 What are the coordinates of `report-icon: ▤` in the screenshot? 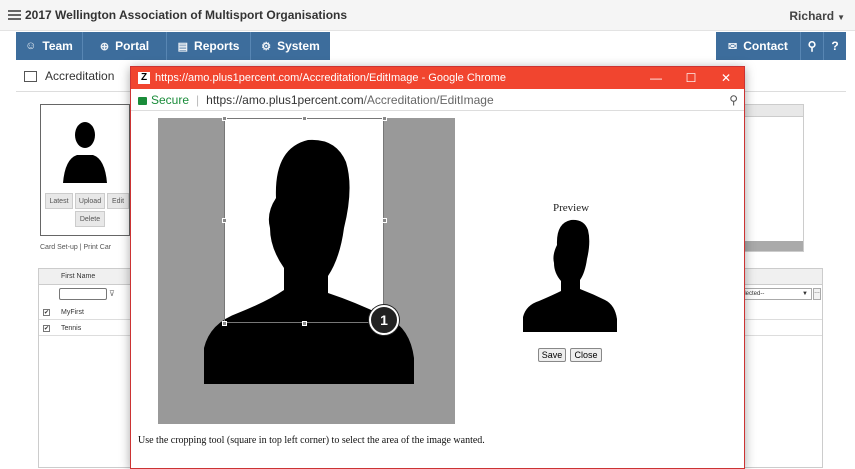 It's located at (183, 46).